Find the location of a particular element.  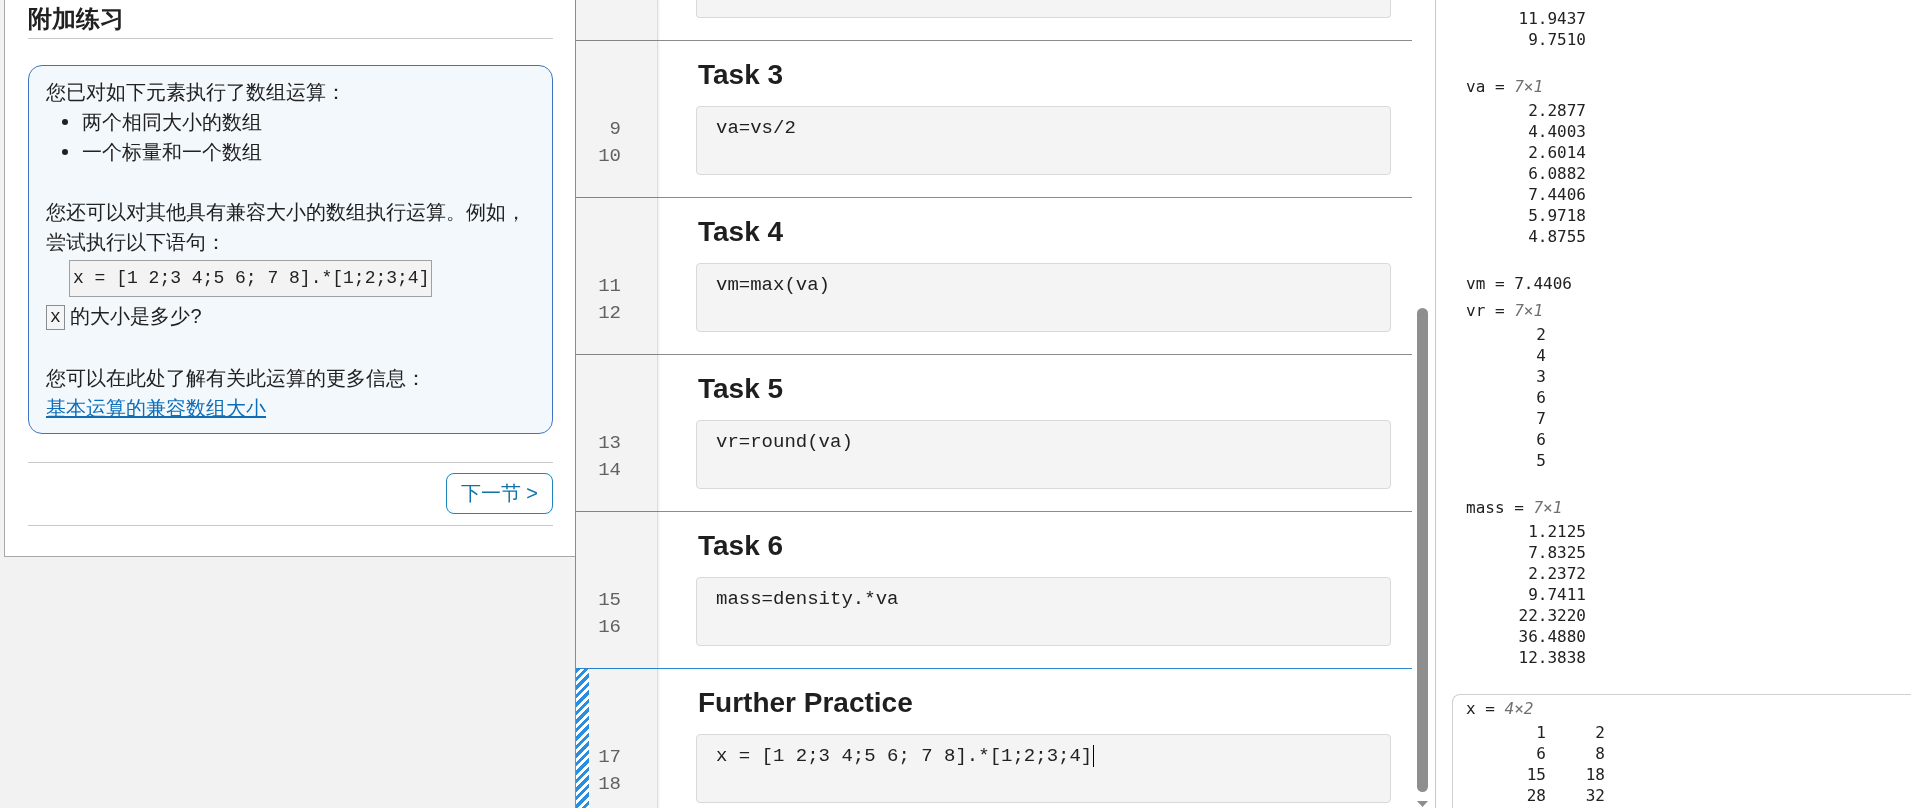

next-section-button: 下一节 > is located at coordinates (499, 493).